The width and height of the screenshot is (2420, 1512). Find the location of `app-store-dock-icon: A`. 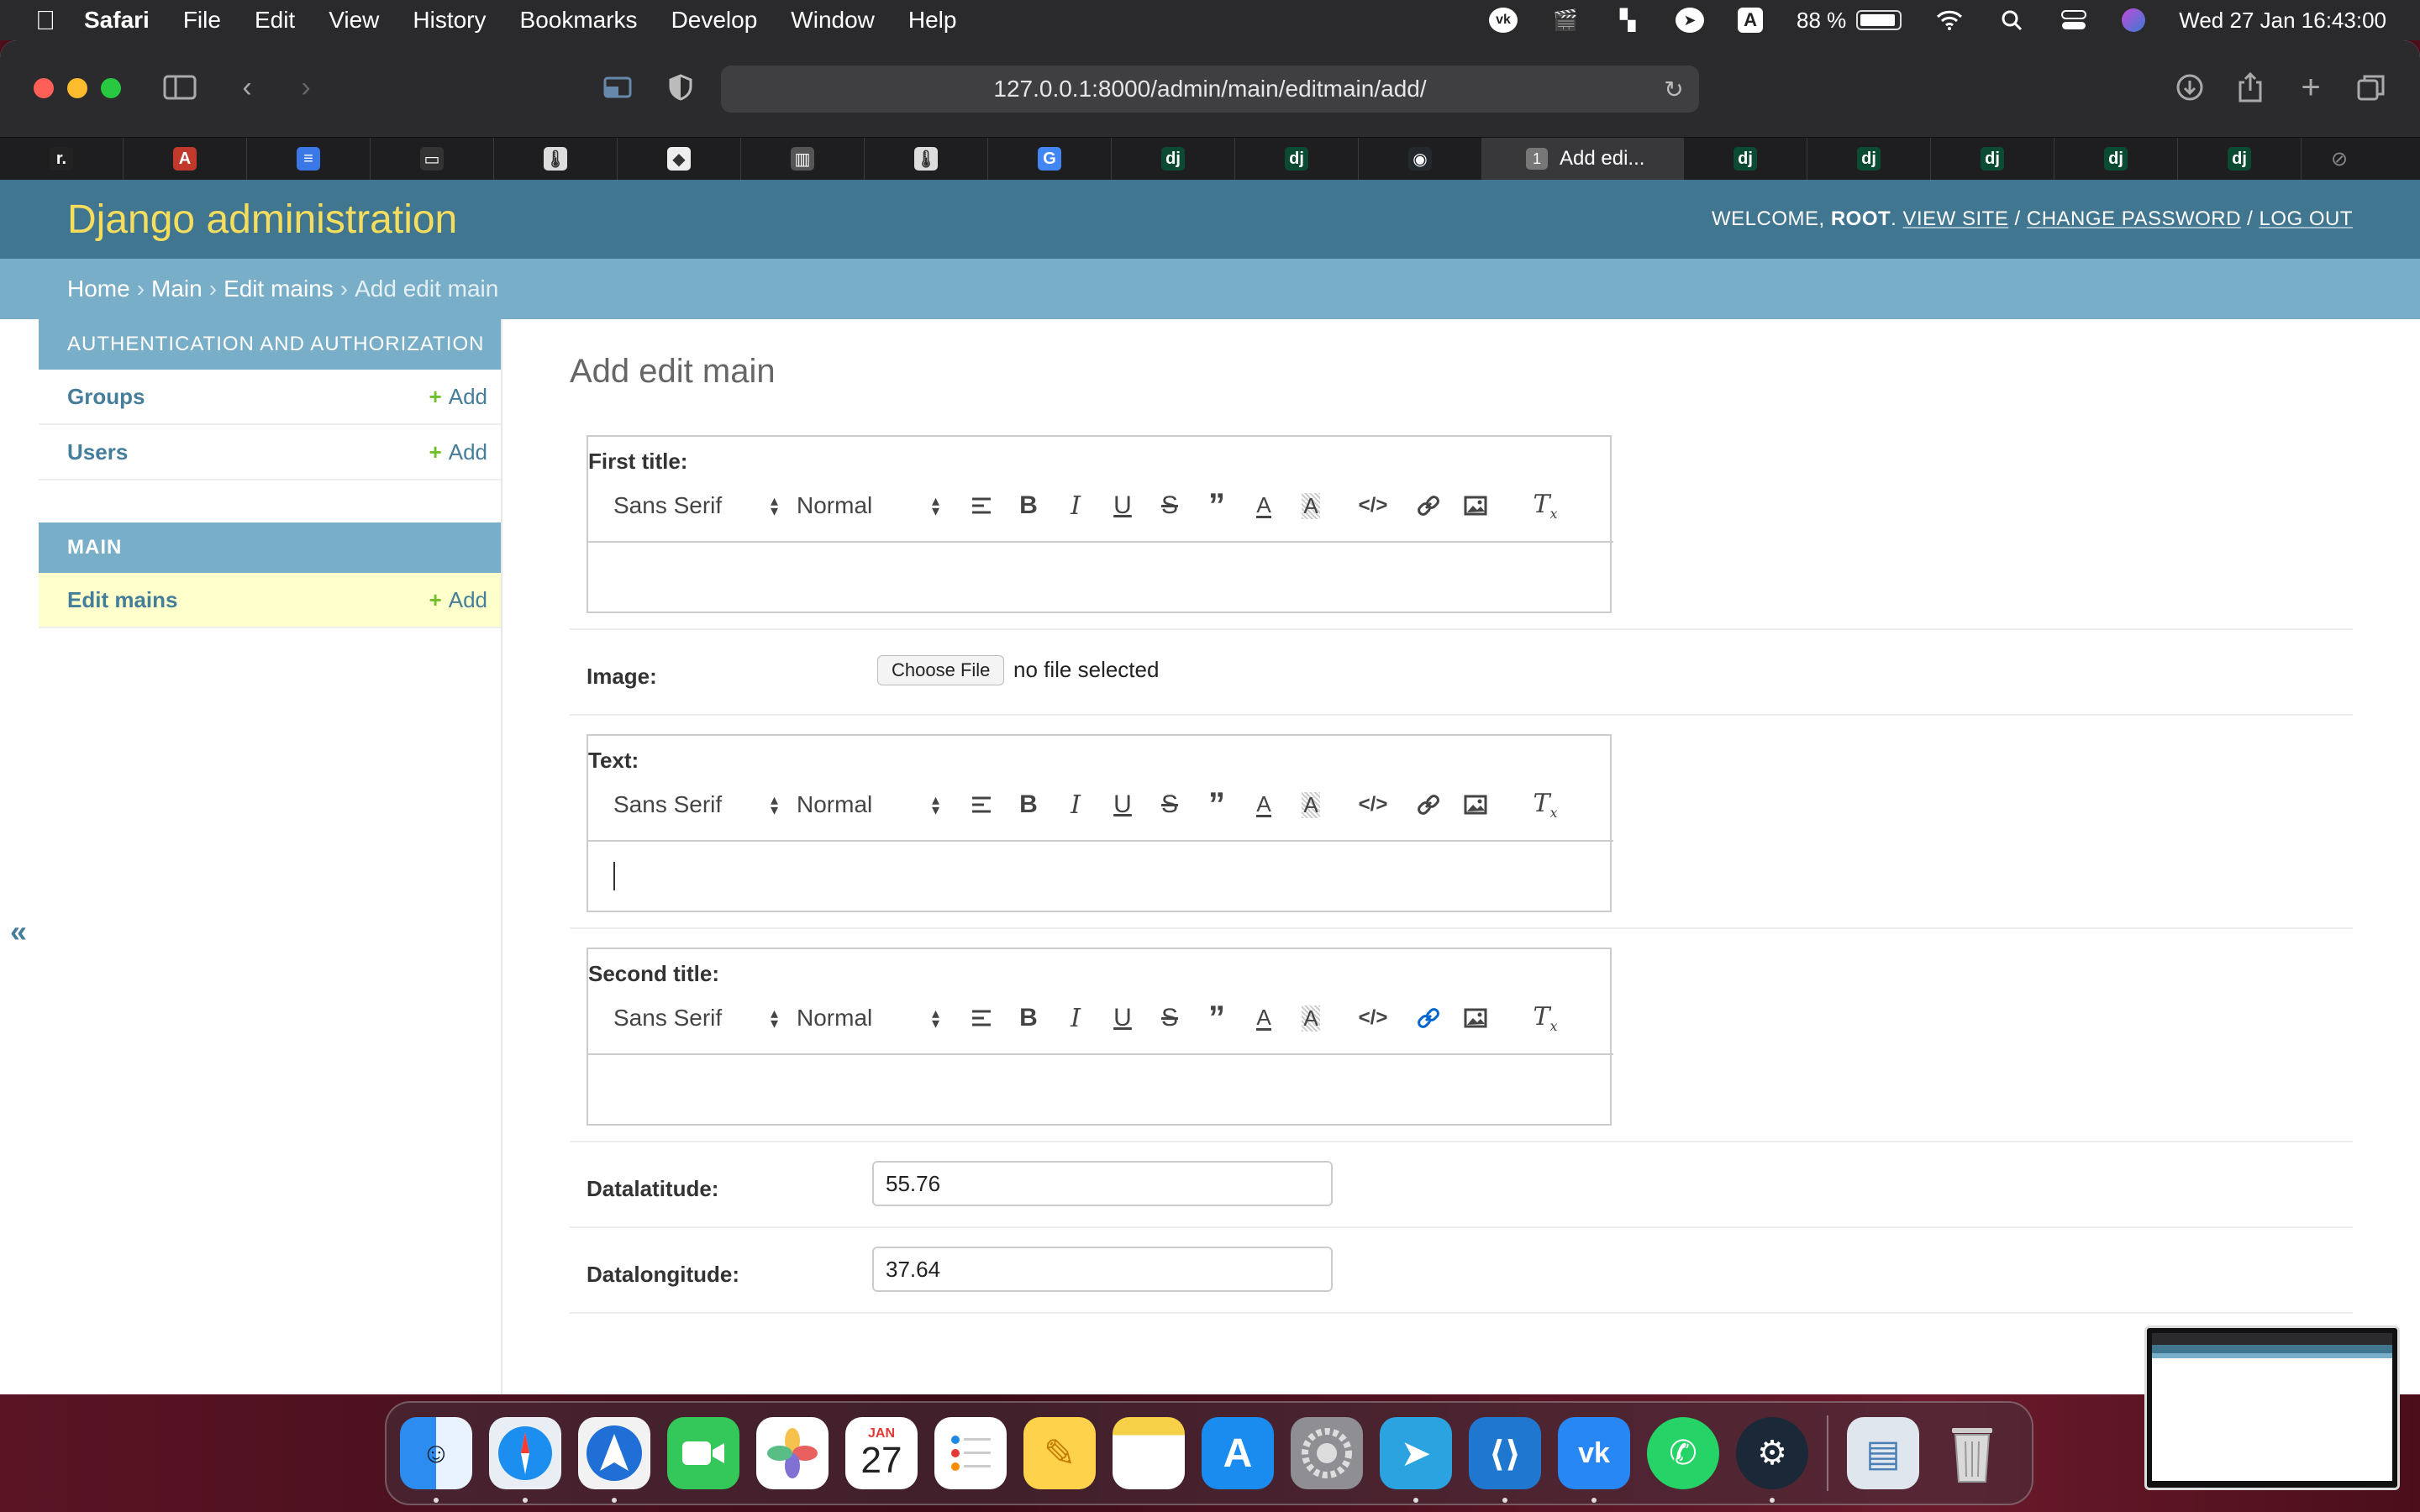

app-store-dock-icon: A is located at coordinates (1238, 1453).